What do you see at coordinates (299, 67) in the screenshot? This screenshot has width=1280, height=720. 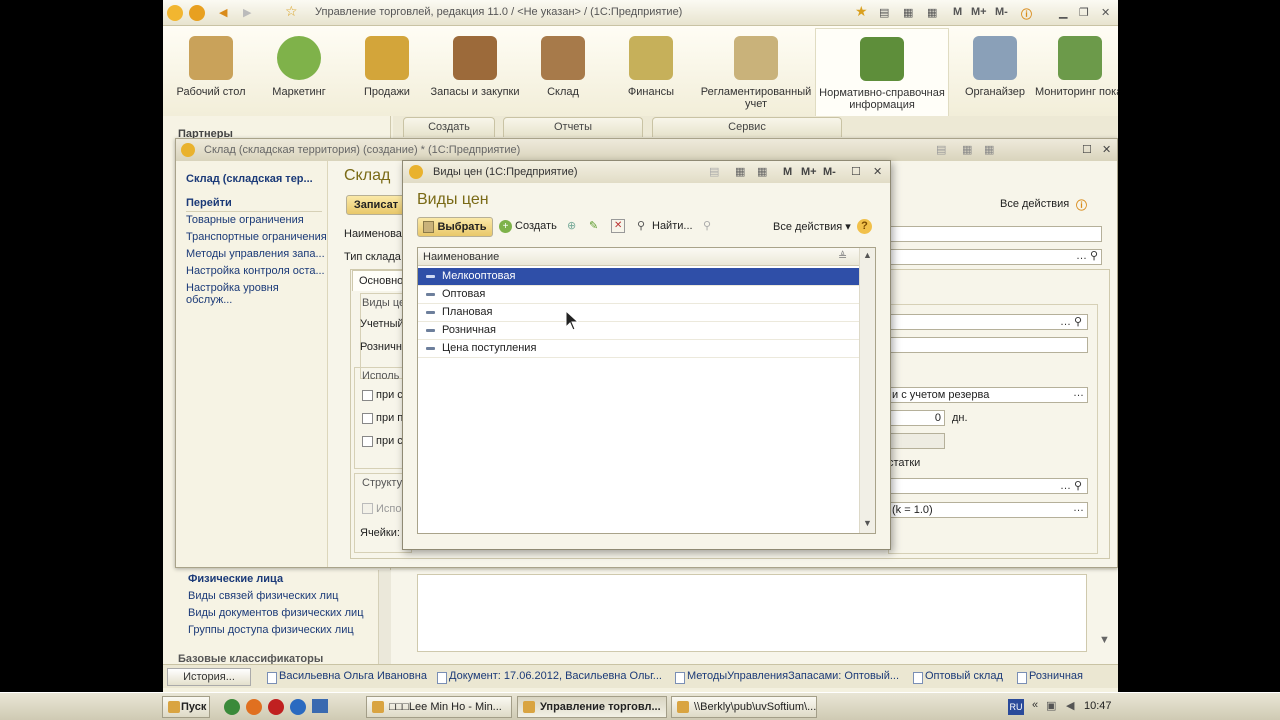 I see `section-marketing: Маркетинг` at bounding box center [299, 67].